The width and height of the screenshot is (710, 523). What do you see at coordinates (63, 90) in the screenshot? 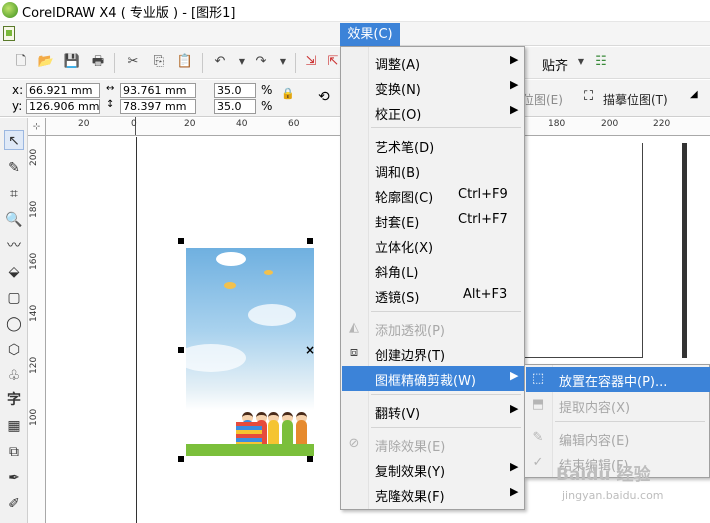
I see `x-position-field: 66.921 mm` at bounding box center [63, 90].